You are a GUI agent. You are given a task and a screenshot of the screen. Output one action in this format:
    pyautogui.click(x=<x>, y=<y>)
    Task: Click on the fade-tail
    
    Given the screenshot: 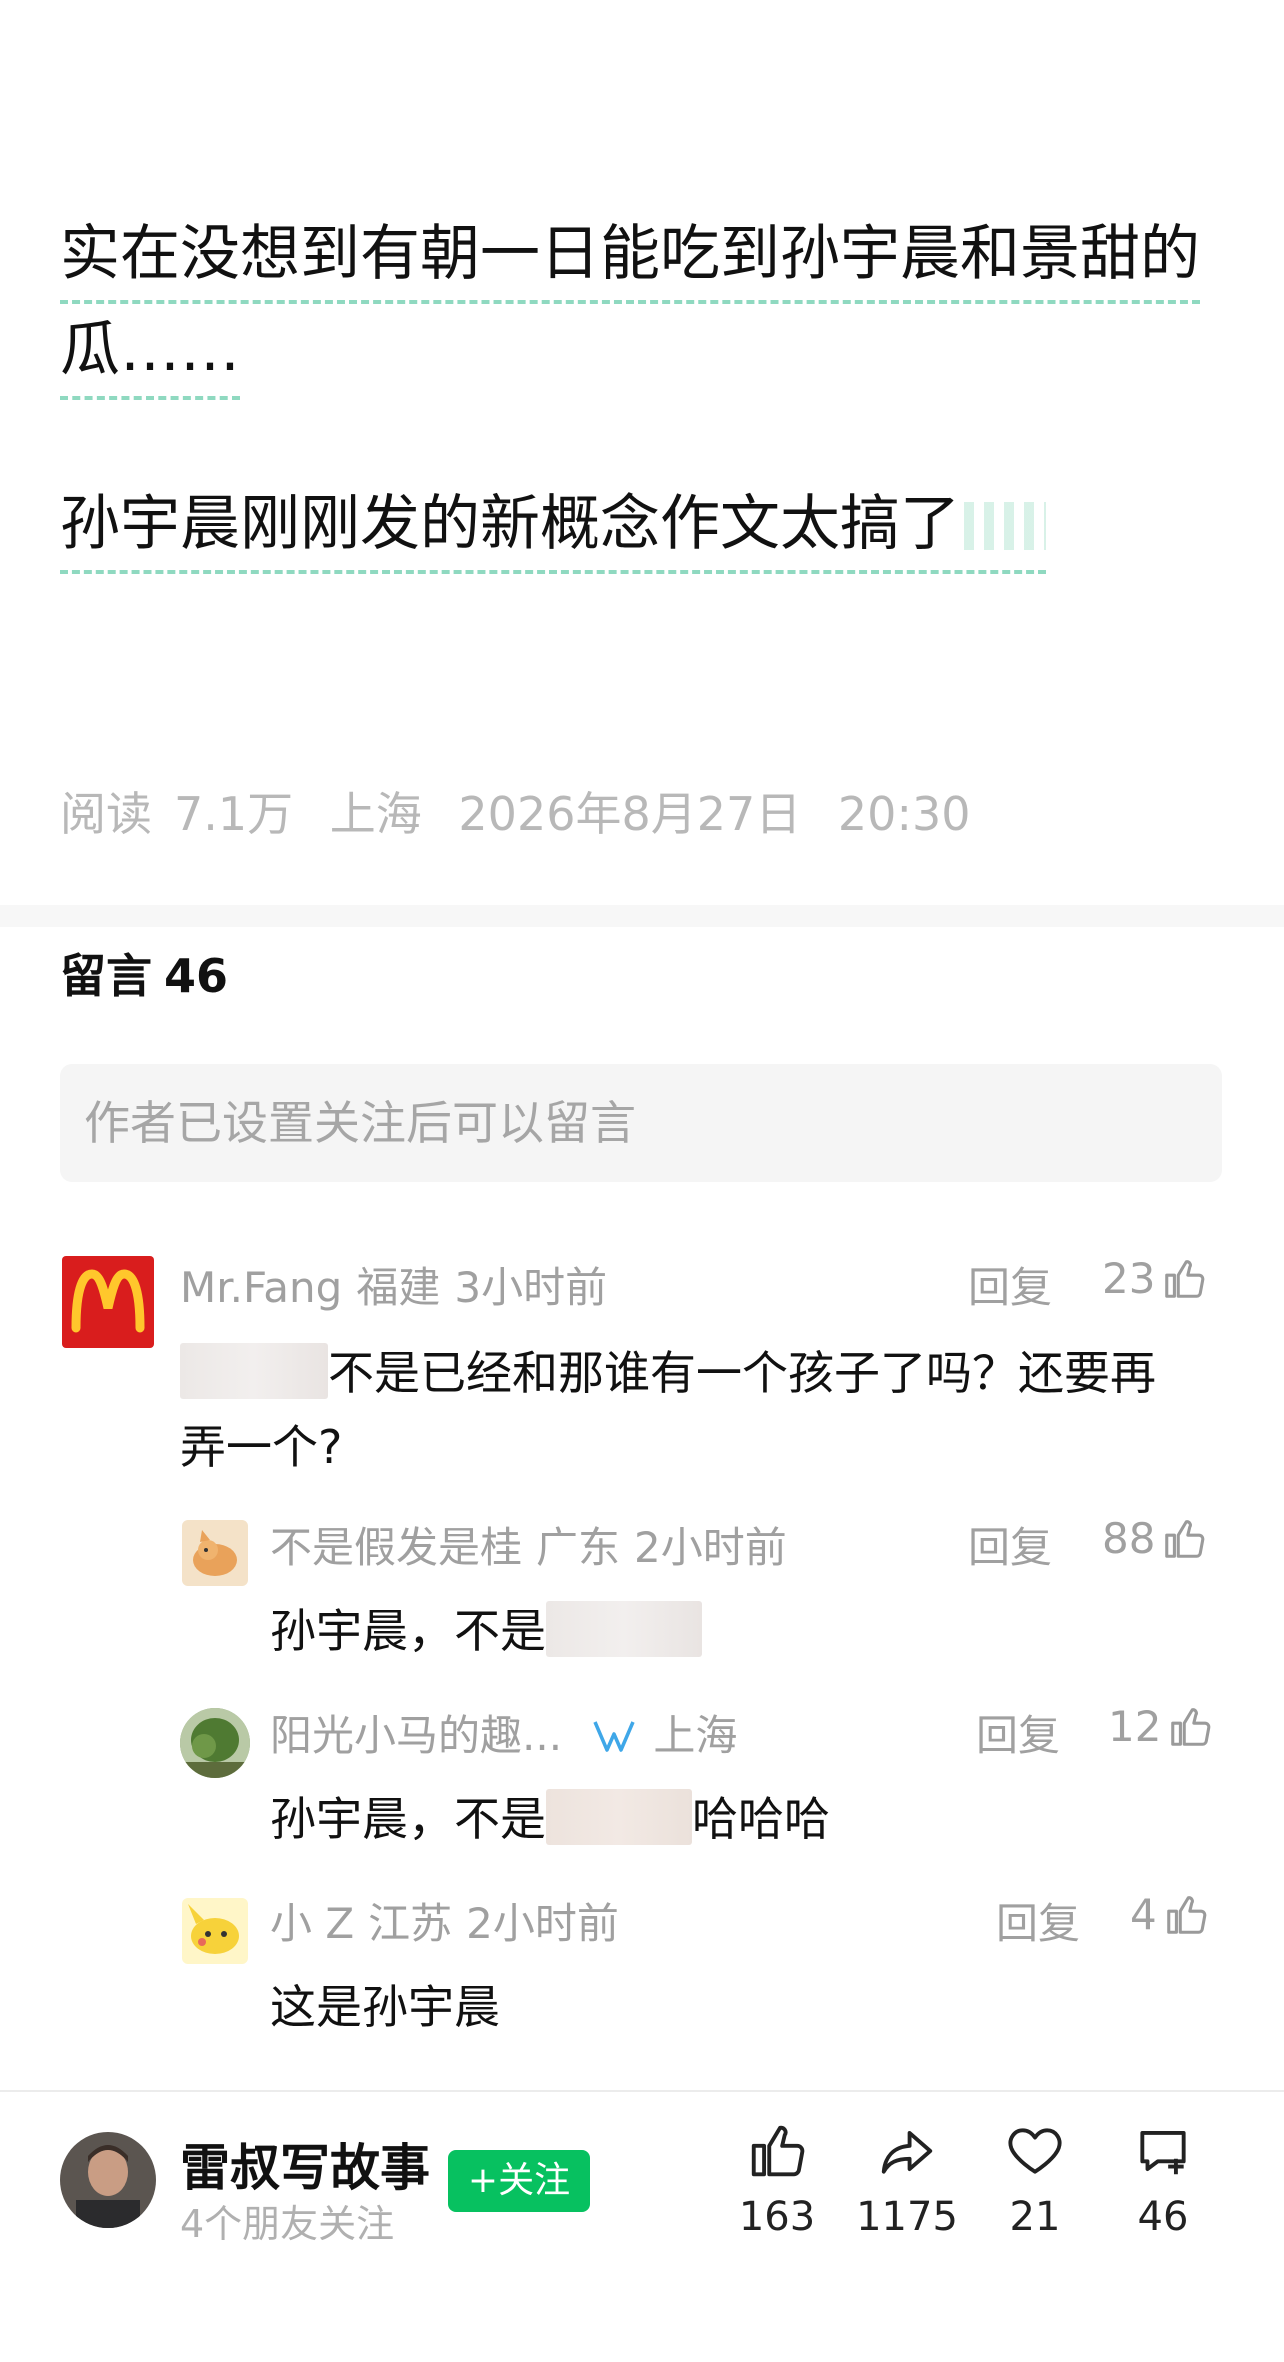 What is the action you would take?
    pyautogui.click(x=1005, y=526)
    